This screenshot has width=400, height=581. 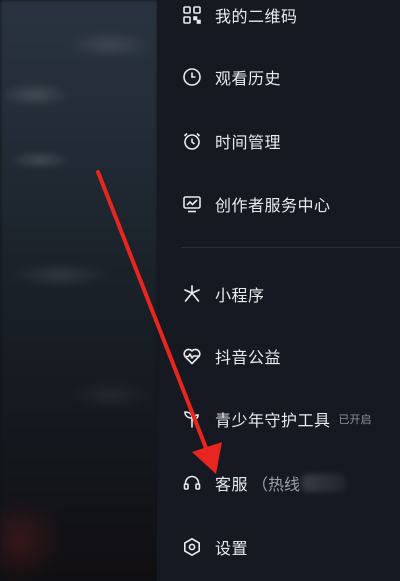 I want to click on menu-item-mini-program: 小程序, so click(x=278, y=294).